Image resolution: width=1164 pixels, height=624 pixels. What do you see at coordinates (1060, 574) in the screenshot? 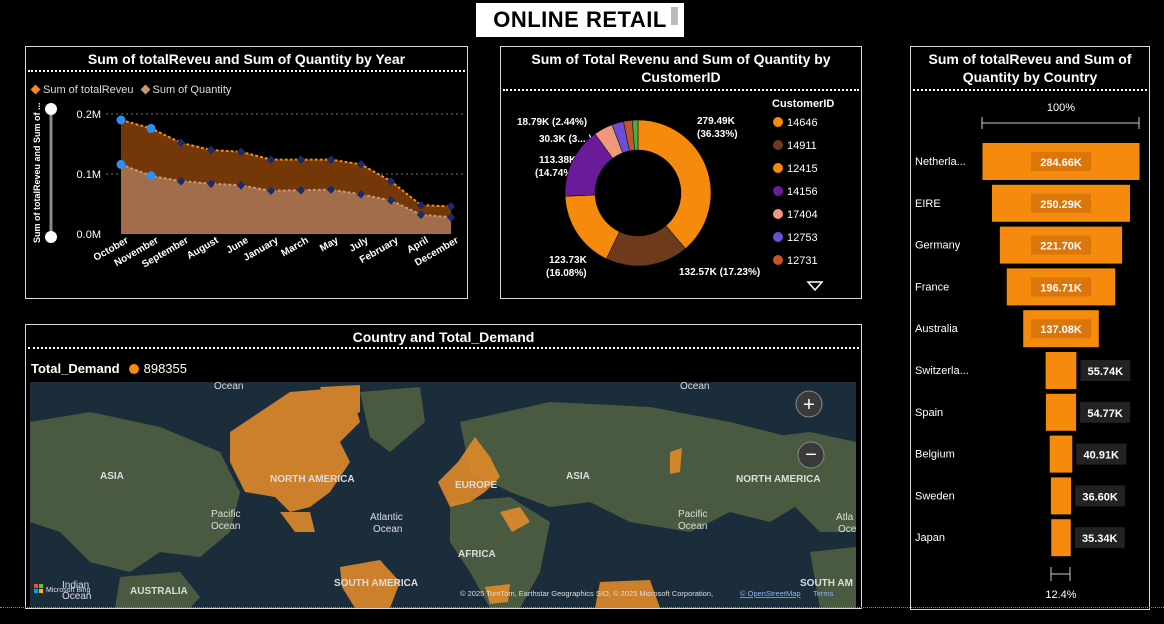
I see `bottom-range-bracket` at bounding box center [1060, 574].